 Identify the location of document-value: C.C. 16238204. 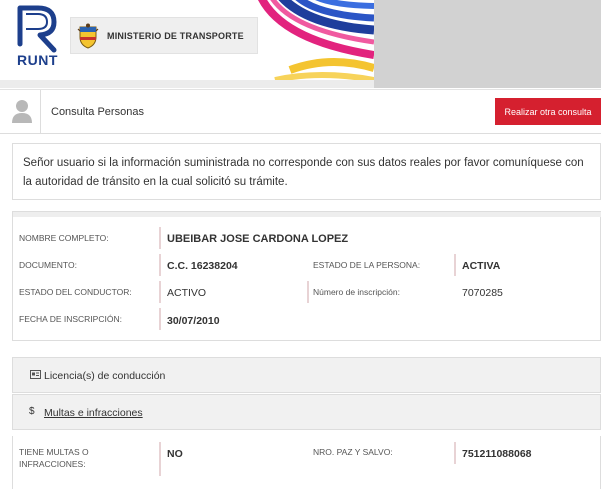
(202, 266).